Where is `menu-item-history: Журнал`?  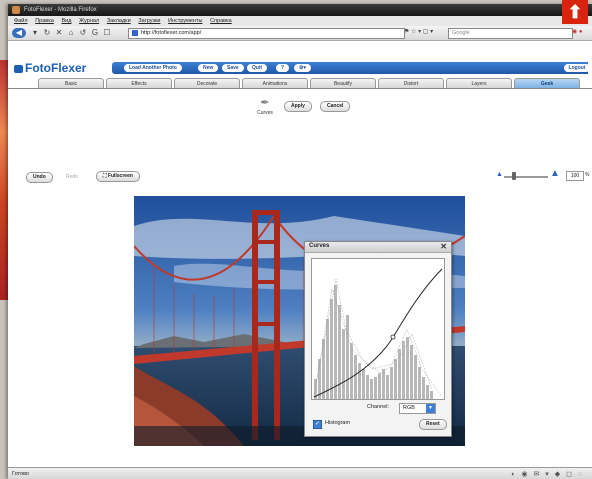
menu-item-history: Журнал is located at coordinates (89, 21).